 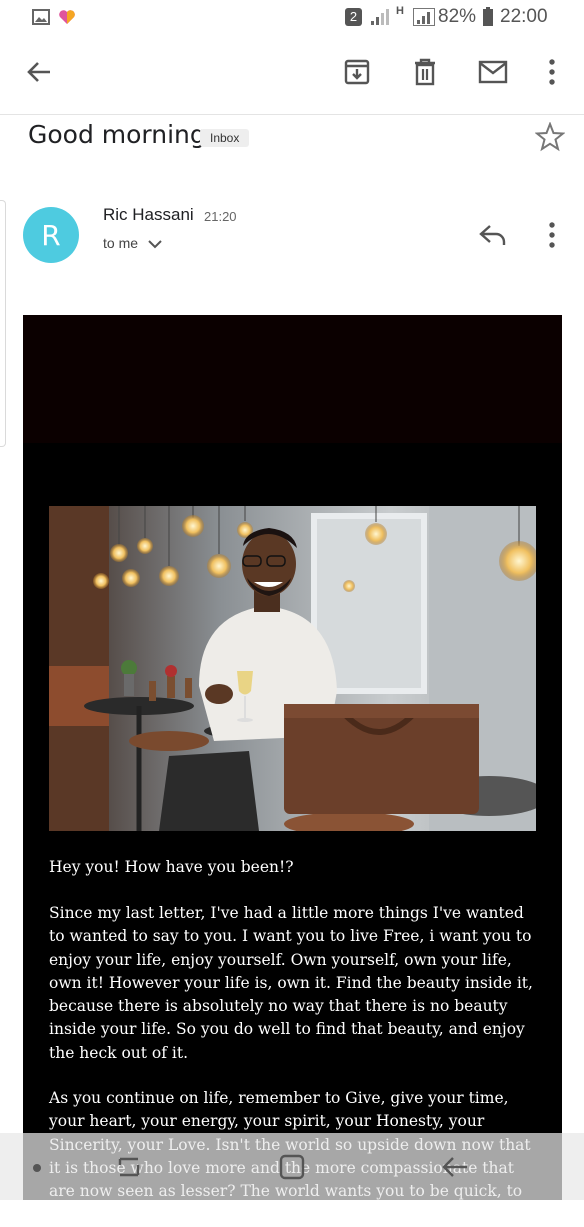 What do you see at coordinates (493, 237) in the screenshot?
I see `reply-icon` at bounding box center [493, 237].